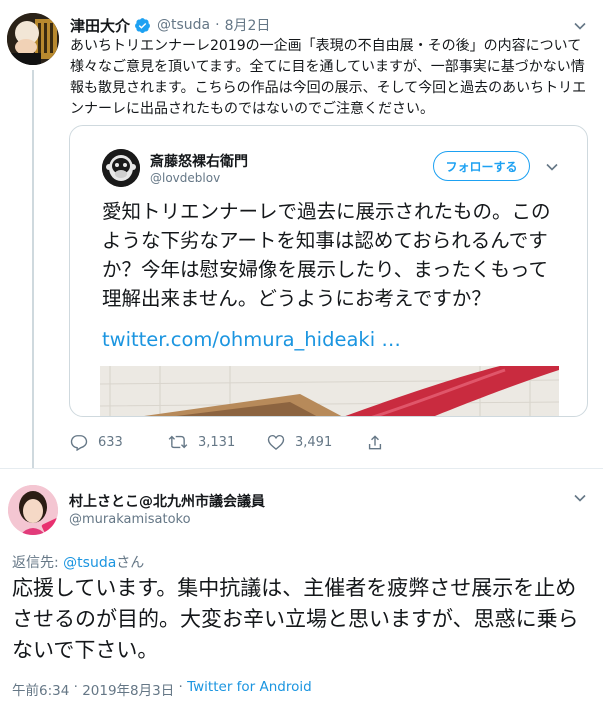 Image resolution: width=603 pixels, height=715 pixels. I want to click on share-icon, so click(380, 442).